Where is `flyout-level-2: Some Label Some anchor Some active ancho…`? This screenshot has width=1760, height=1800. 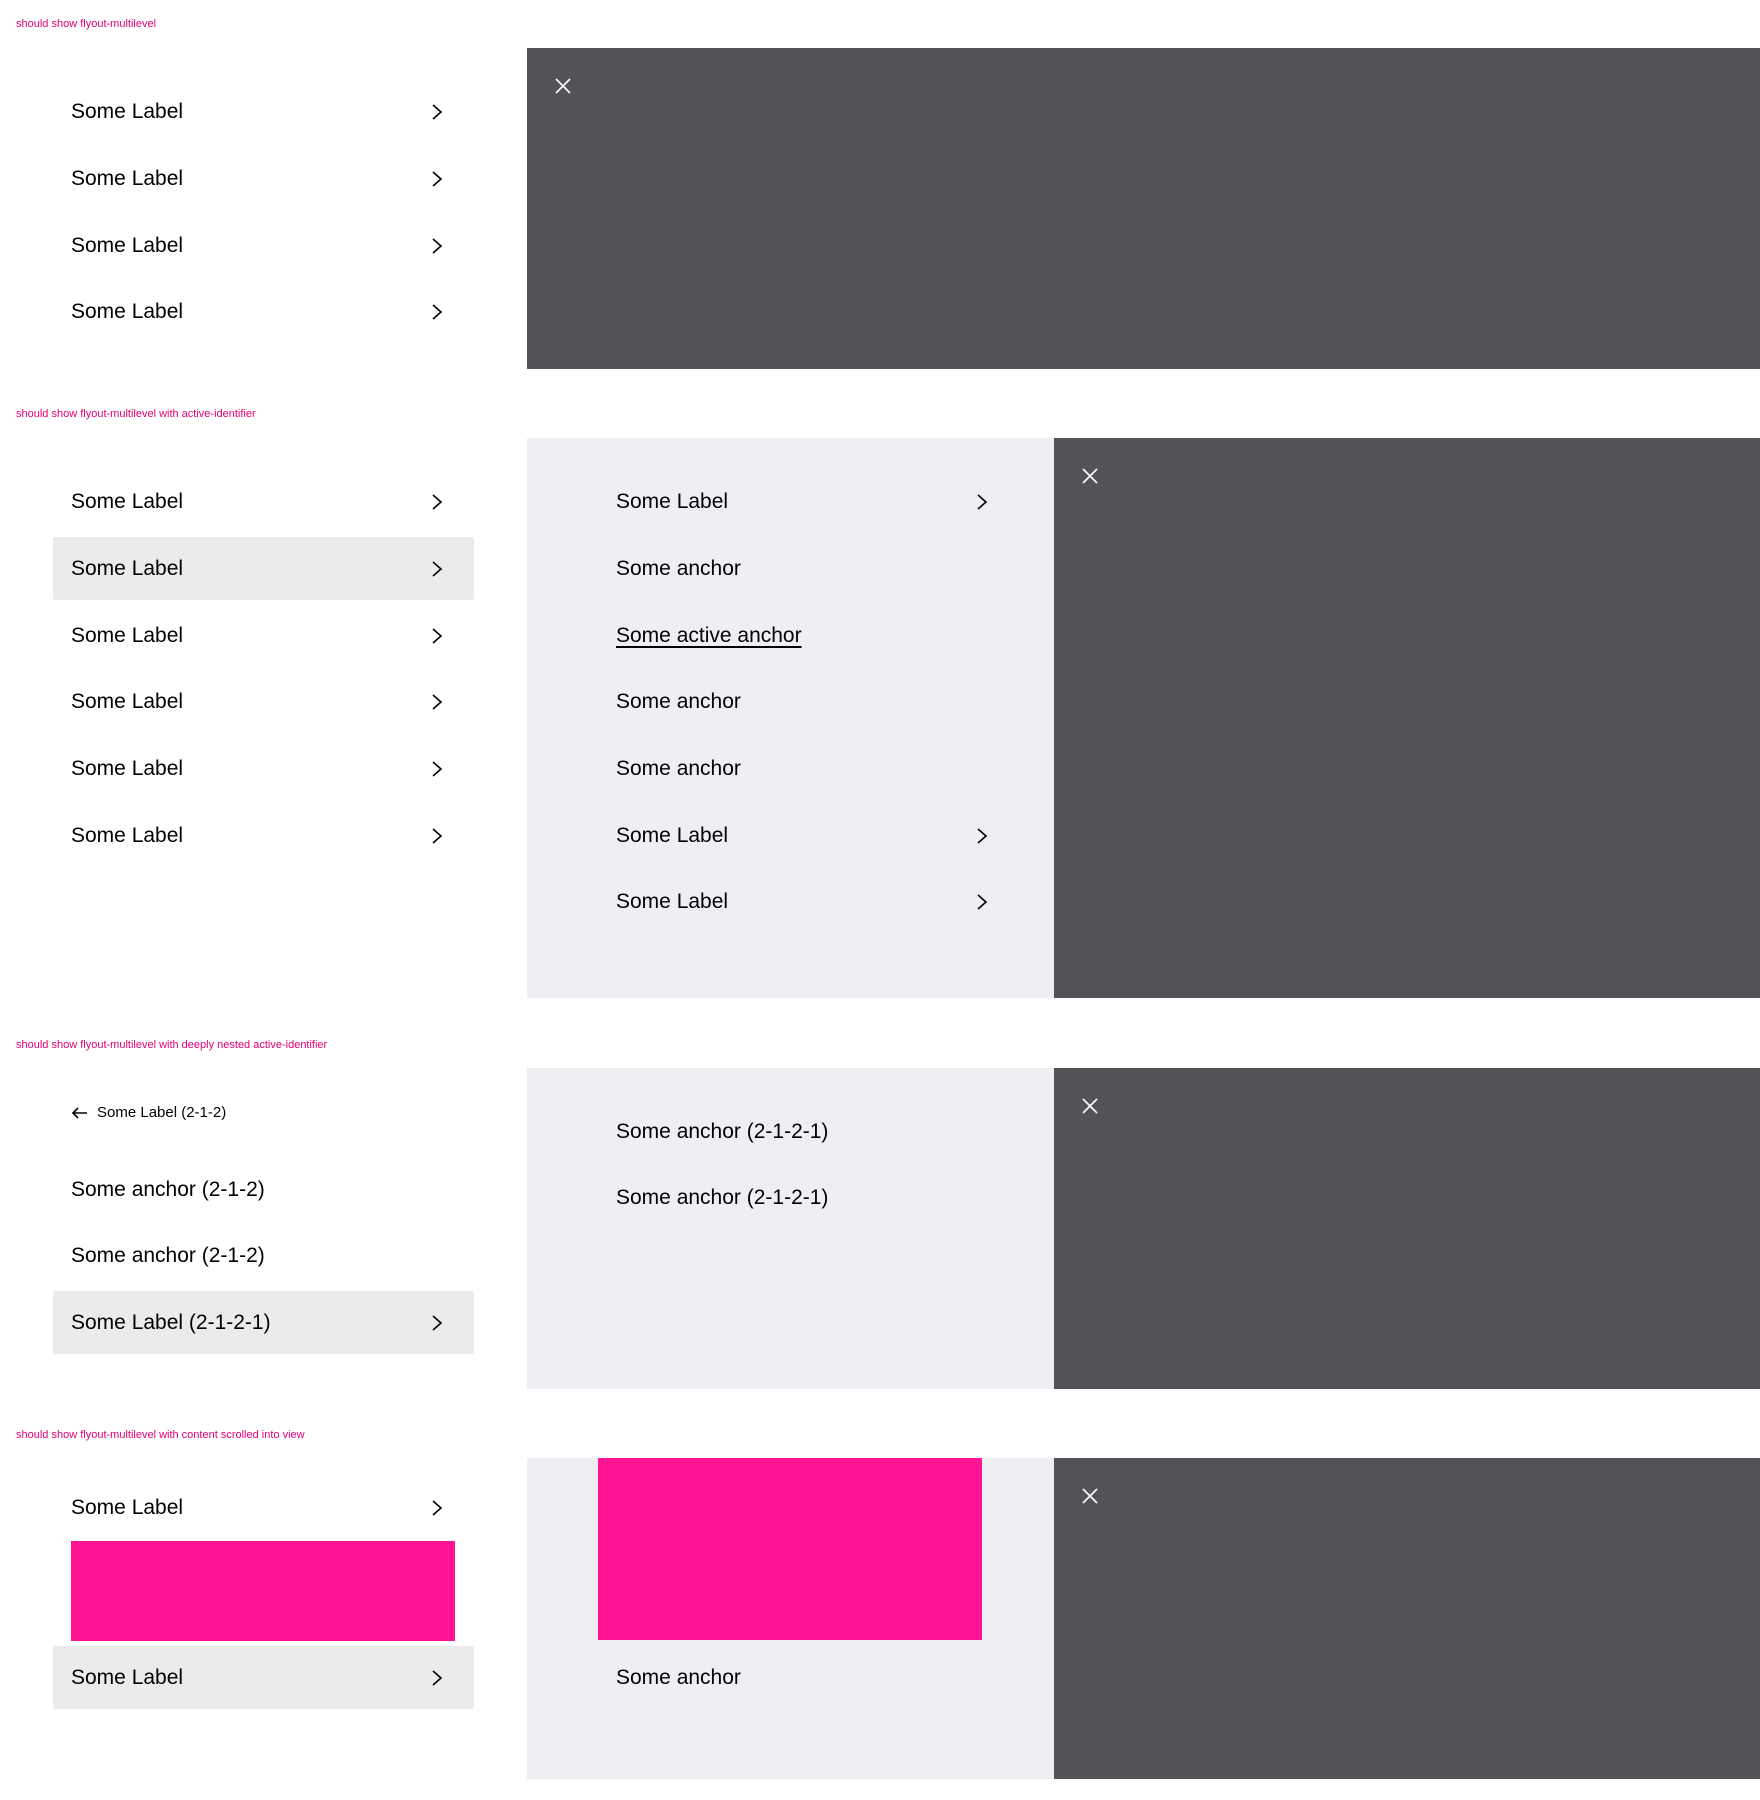
flyout-level-2: Some Label Some anchor Some active ancho… is located at coordinates (790, 718).